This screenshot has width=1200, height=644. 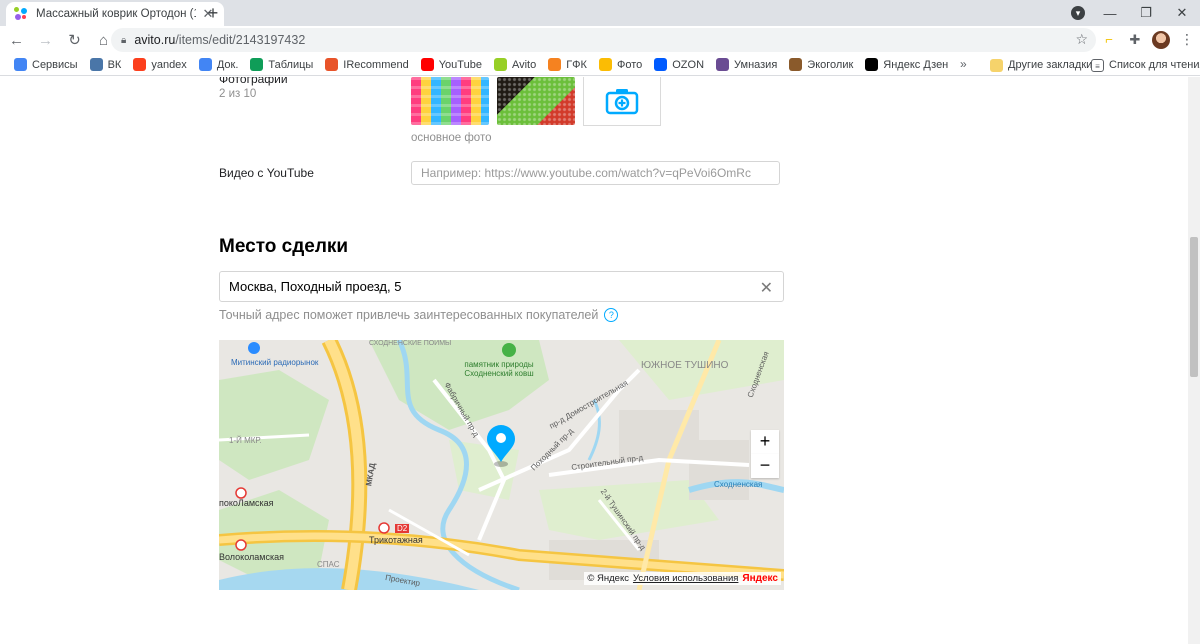 I want to click on photos-count: 2 из 10, so click(x=238, y=94).